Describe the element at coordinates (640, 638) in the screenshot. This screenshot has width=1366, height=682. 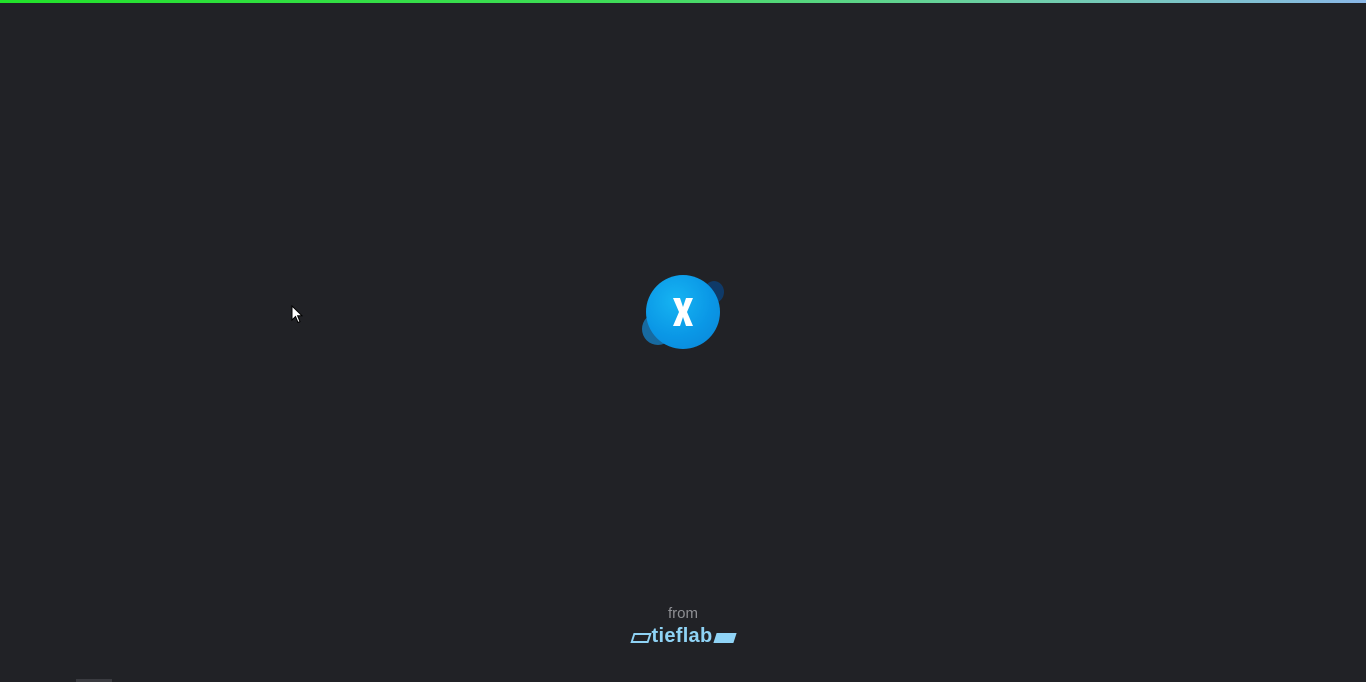
I see `bracket-outline-icon` at that location.